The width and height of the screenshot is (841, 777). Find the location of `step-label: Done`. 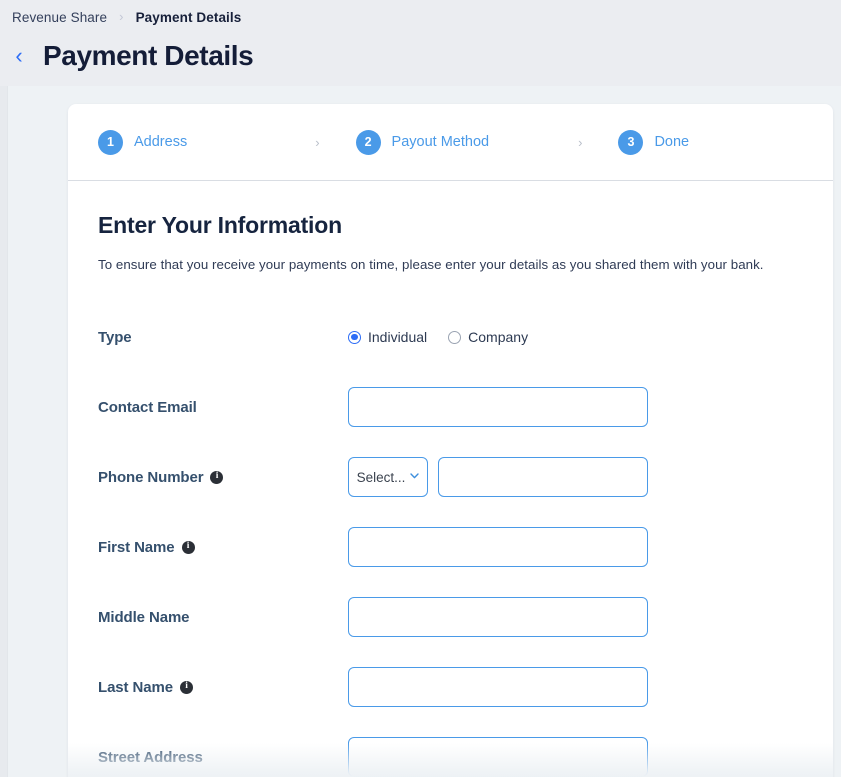

step-label: Done is located at coordinates (672, 142).